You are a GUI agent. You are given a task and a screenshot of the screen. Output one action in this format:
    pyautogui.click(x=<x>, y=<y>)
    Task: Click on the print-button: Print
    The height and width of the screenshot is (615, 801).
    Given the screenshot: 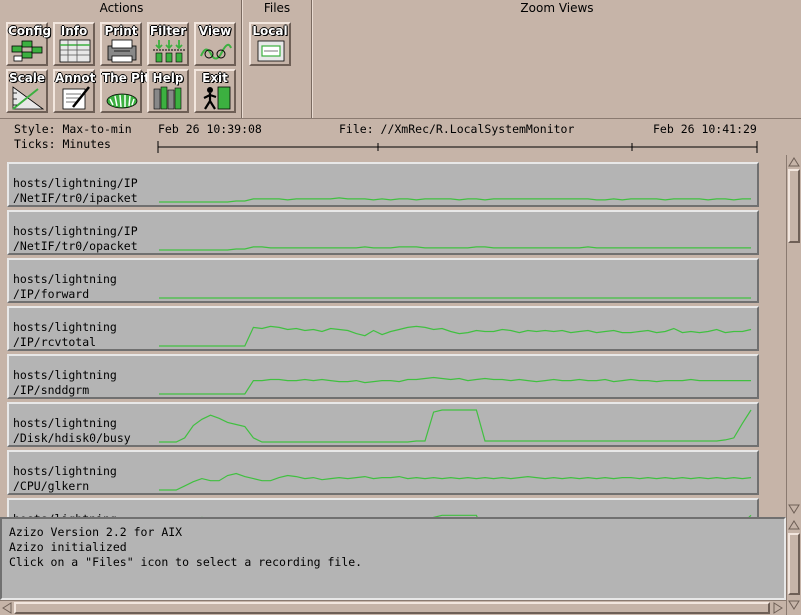 What is the action you would take?
    pyautogui.click(x=121, y=44)
    